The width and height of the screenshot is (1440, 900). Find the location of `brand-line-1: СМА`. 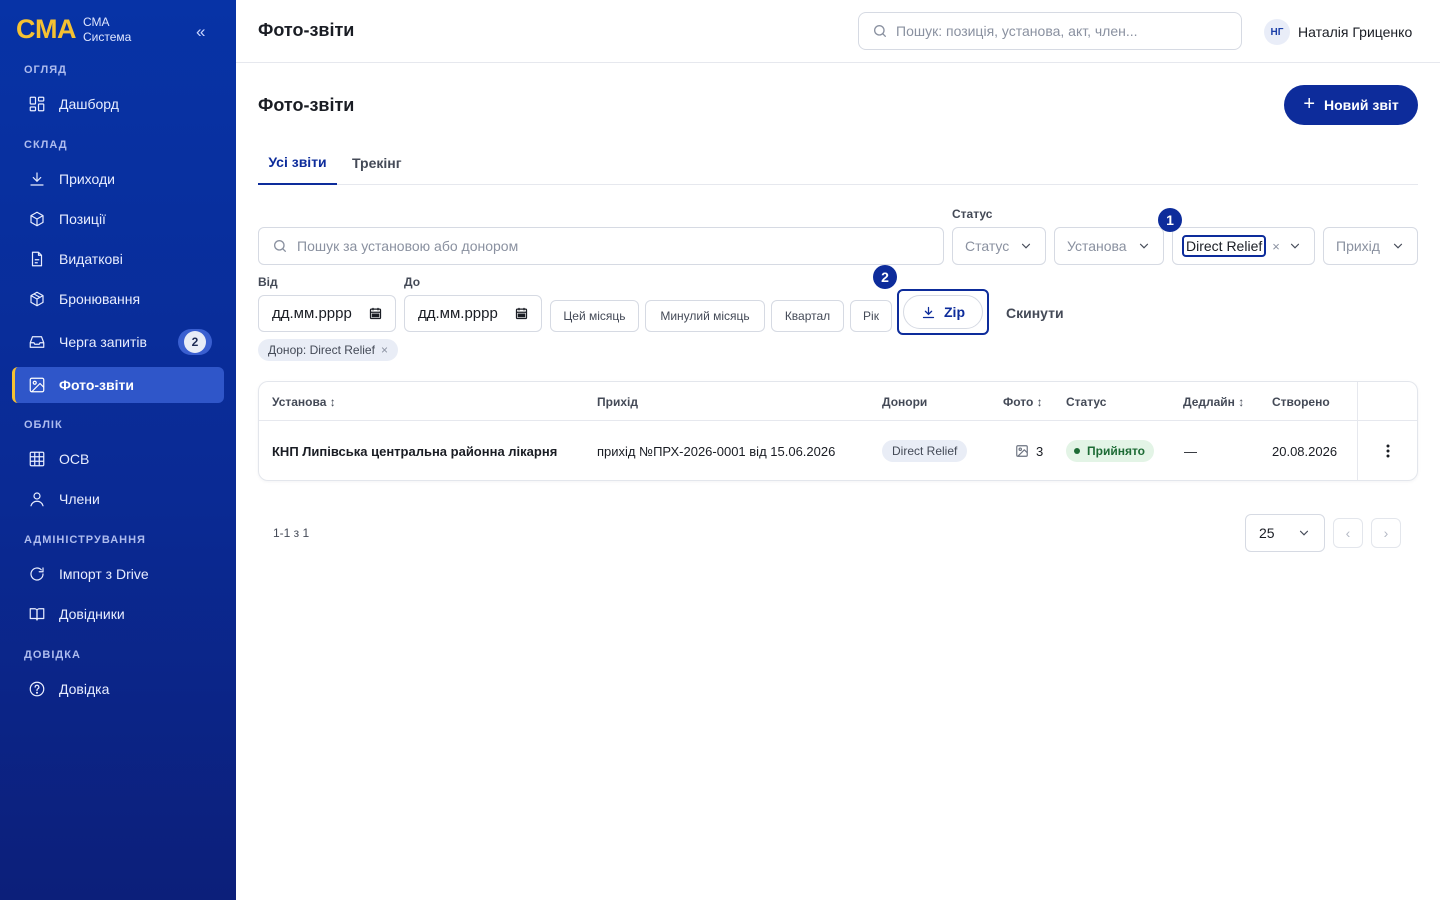

brand-line-1: СМА is located at coordinates (96, 21).